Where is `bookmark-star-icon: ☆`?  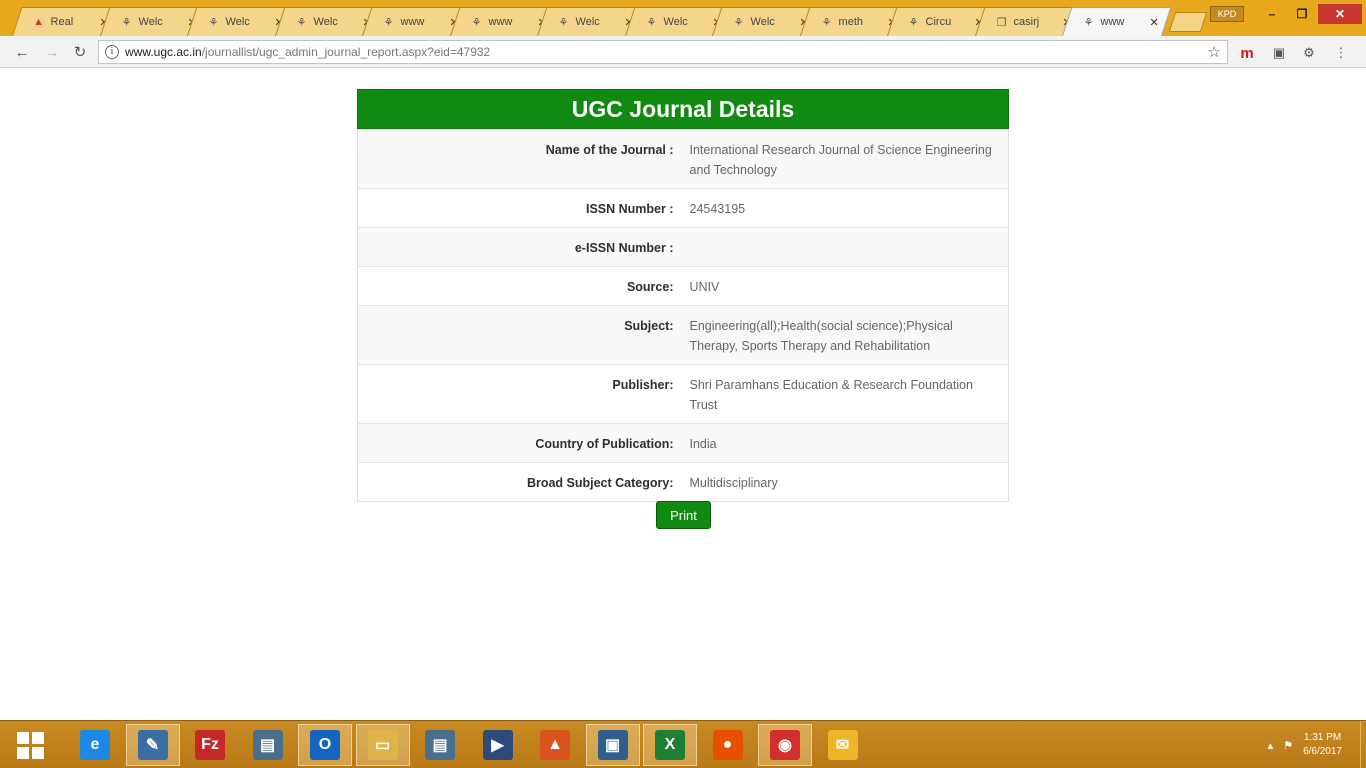
bookmark-star-icon: ☆ is located at coordinates (1214, 52).